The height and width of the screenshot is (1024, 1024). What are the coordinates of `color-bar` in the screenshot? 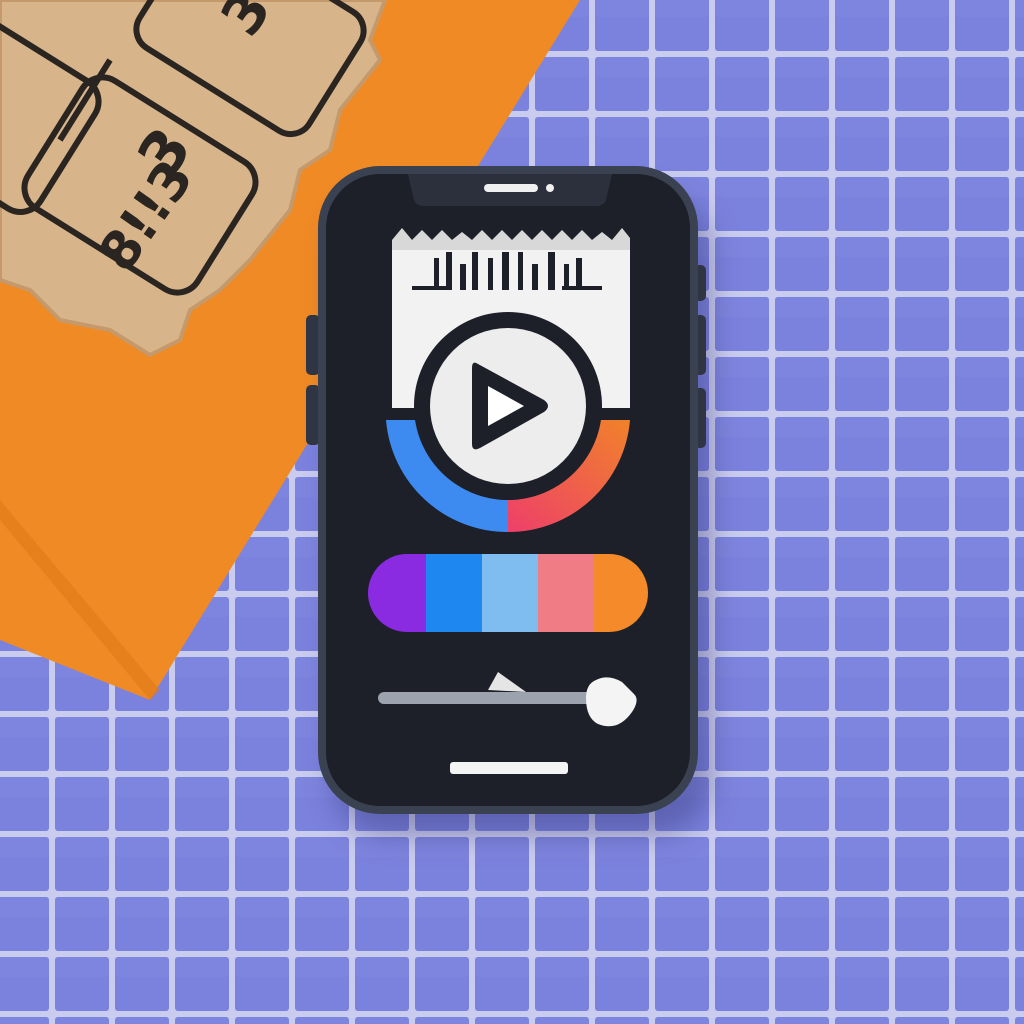 It's located at (508, 593).